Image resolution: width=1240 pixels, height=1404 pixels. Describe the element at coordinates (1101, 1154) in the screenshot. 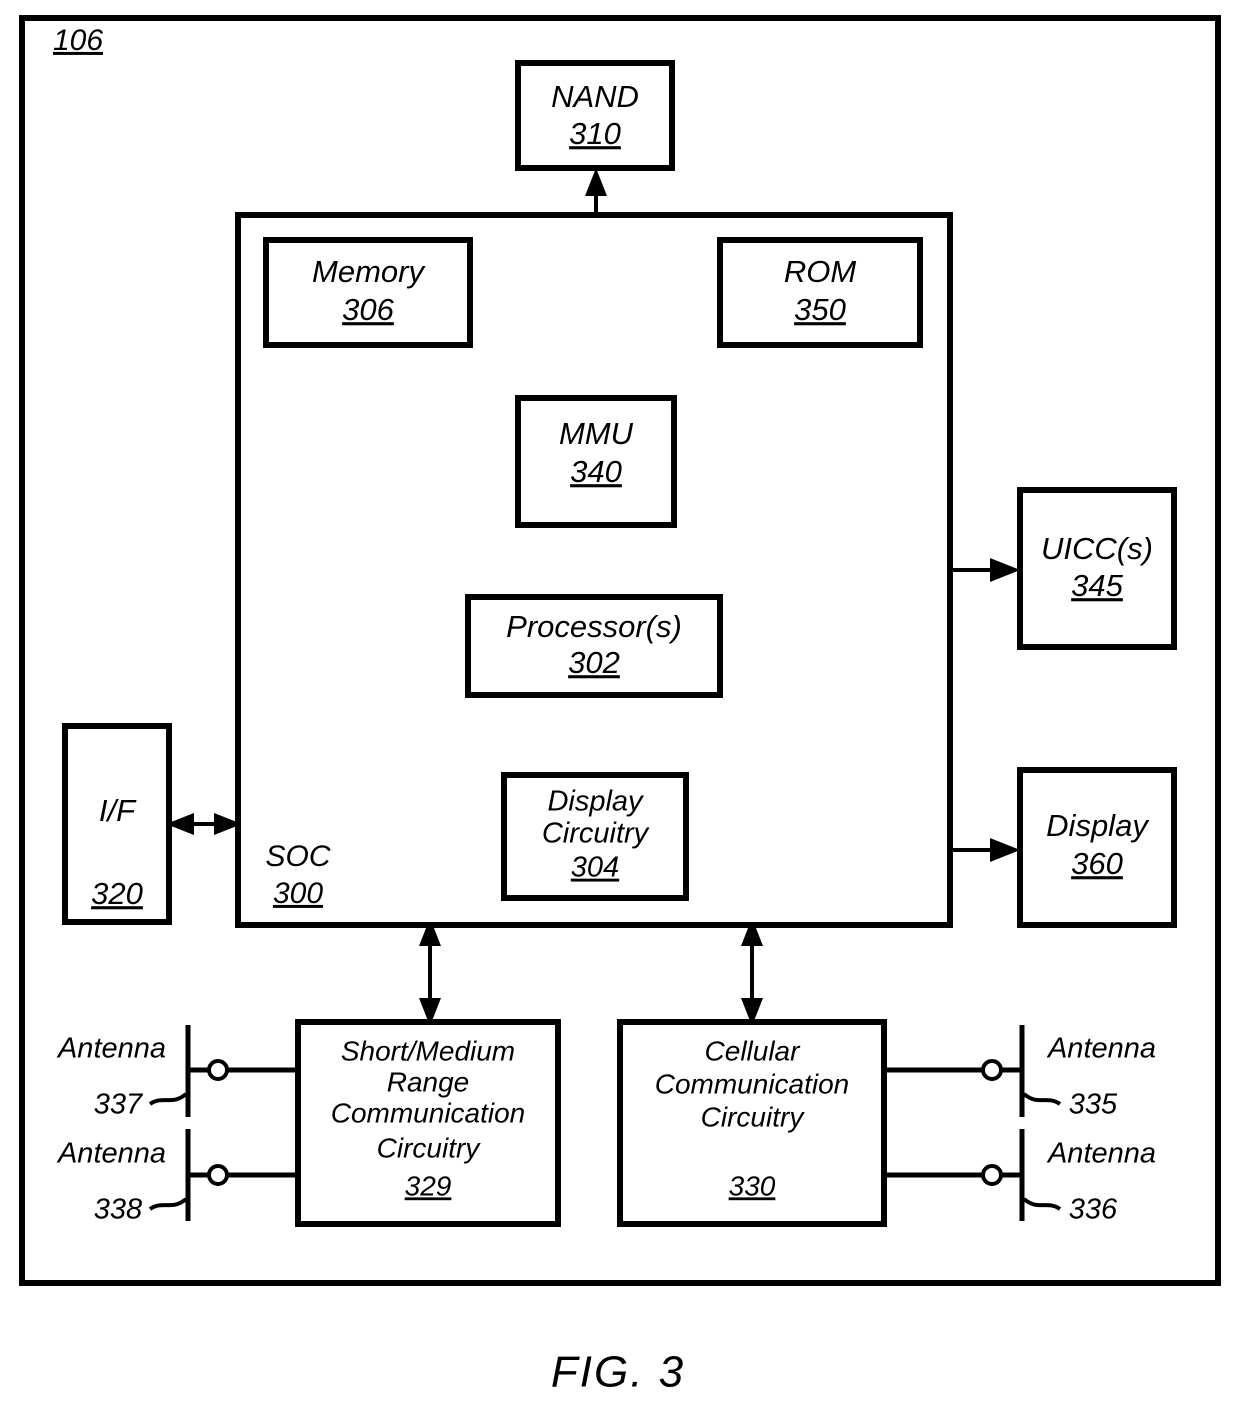

I see `antenna-336-label: Antenna` at that location.